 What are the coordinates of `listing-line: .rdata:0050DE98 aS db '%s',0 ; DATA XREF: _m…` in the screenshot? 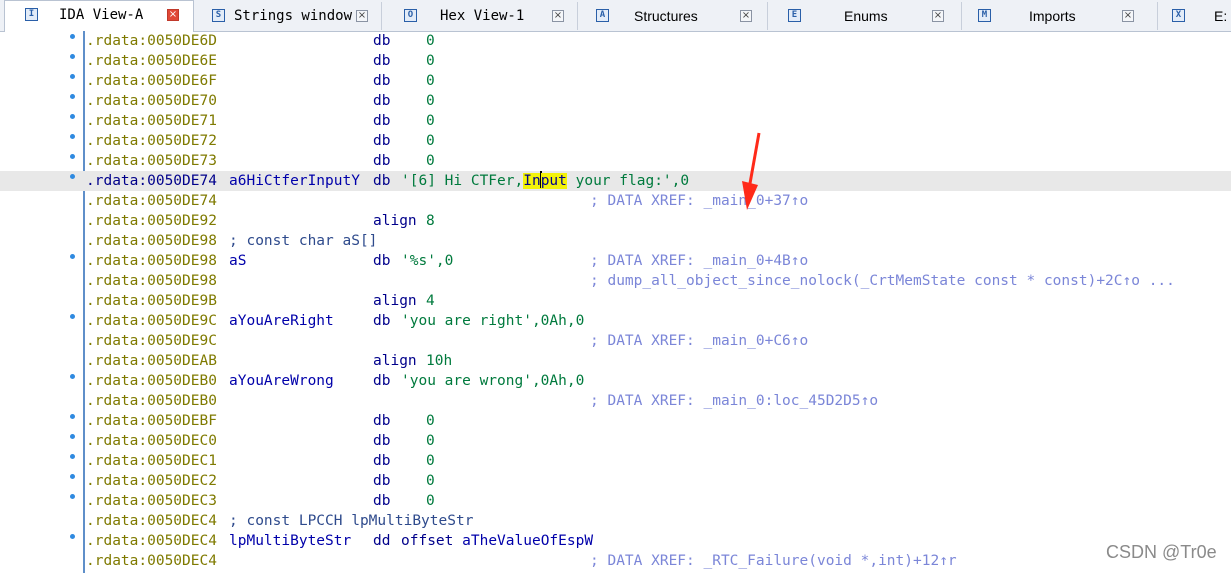 It's located at (615, 261).